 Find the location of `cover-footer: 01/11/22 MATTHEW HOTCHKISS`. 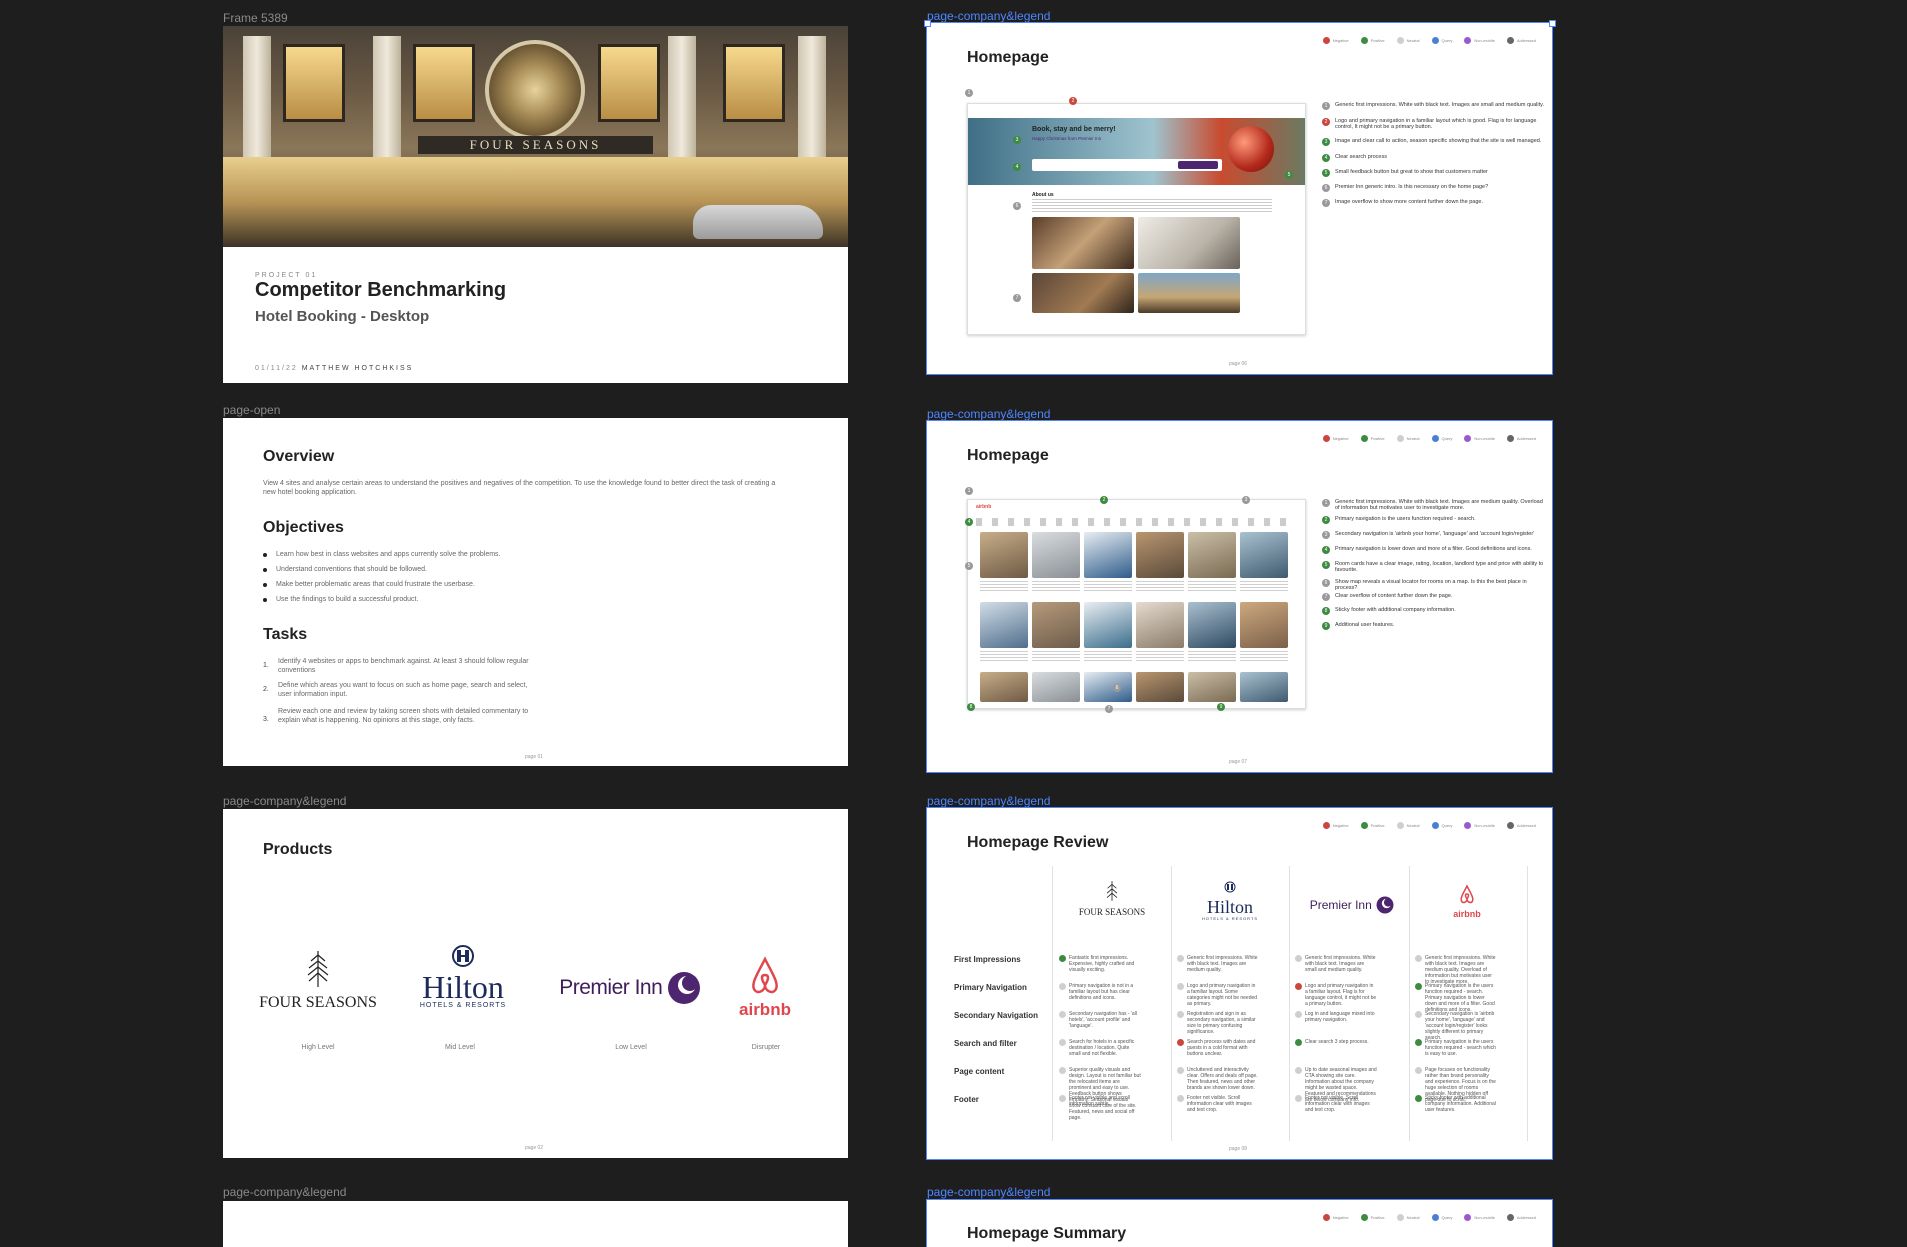

cover-footer: 01/11/22 MATTHEW HOTCHKISS is located at coordinates (334, 368).